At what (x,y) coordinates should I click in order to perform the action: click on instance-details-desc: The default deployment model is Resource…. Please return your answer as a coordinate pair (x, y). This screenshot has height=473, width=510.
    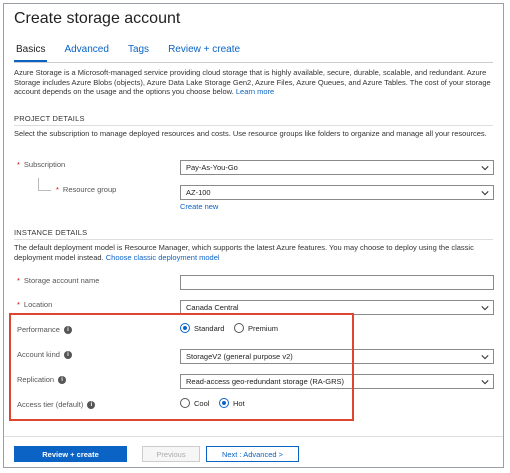
    Looking at the image, I should click on (254, 253).